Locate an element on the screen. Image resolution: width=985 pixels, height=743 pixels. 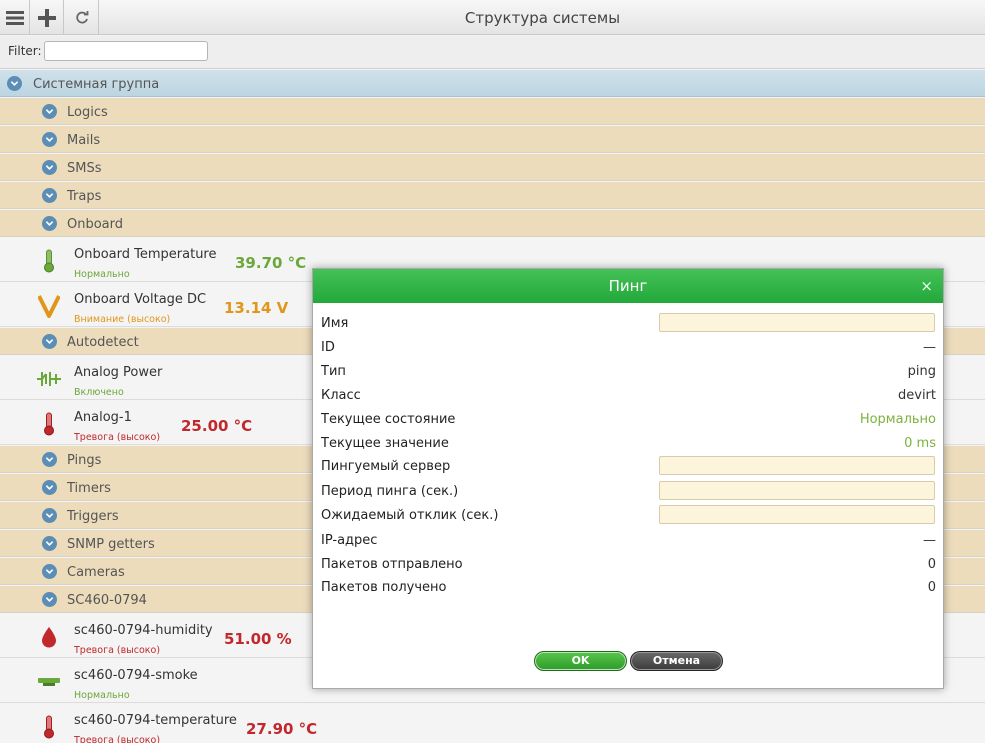
field-label: Ожидаемый отклик (сек.) is located at coordinates (410, 515).